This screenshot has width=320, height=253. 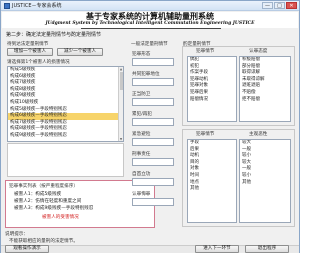 I want to click on left-list-label: 待到达法定量刑情节, so click(x=28, y=44).